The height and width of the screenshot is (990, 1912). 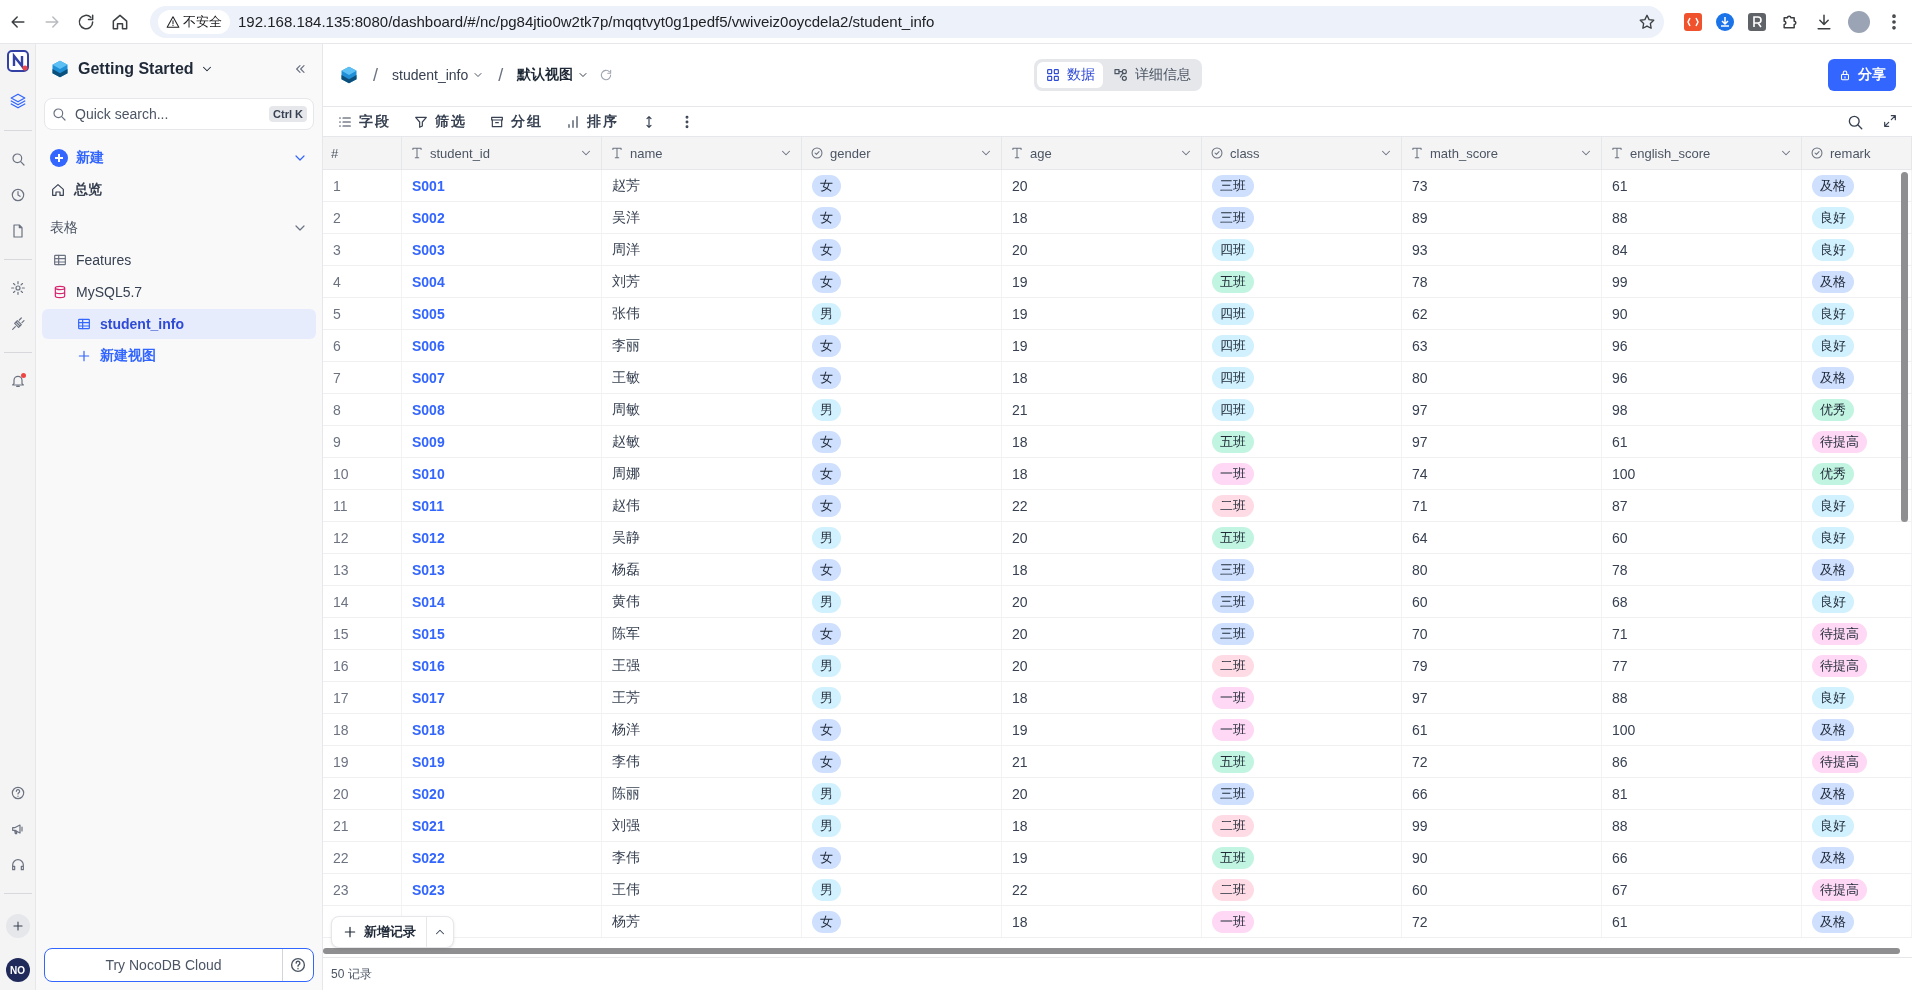 What do you see at coordinates (428, 665) in the screenshot?
I see `table-cell: S016` at bounding box center [428, 665].